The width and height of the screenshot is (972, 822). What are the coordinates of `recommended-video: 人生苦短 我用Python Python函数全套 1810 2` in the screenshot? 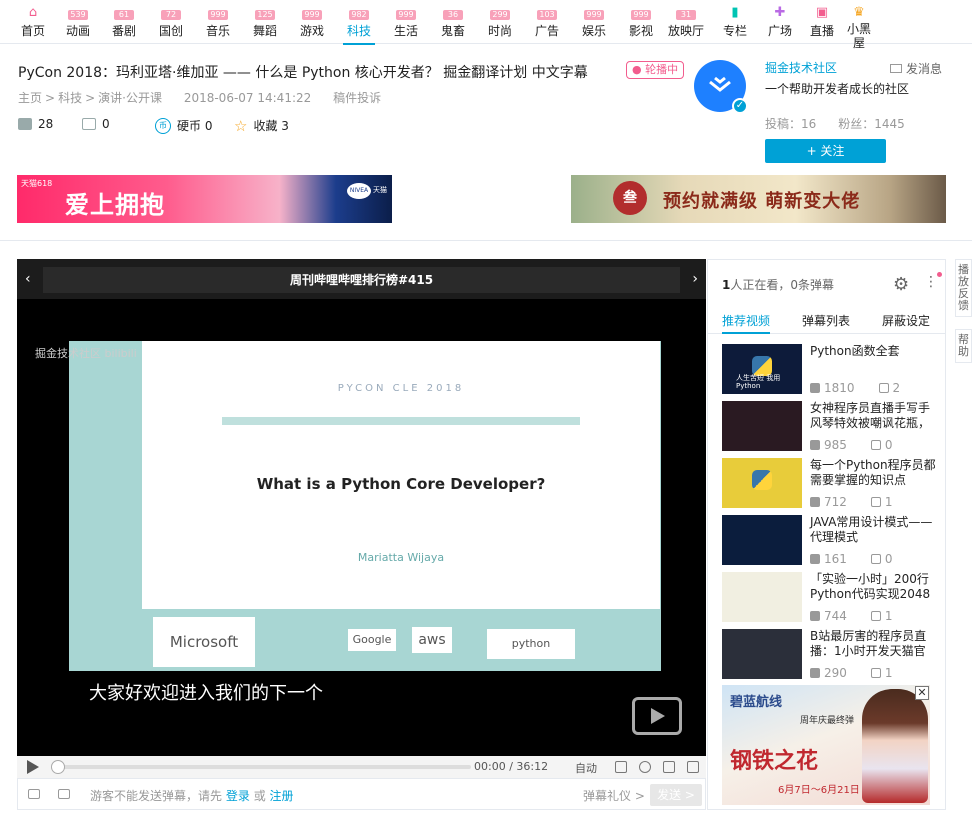 It's located at (829, 370).